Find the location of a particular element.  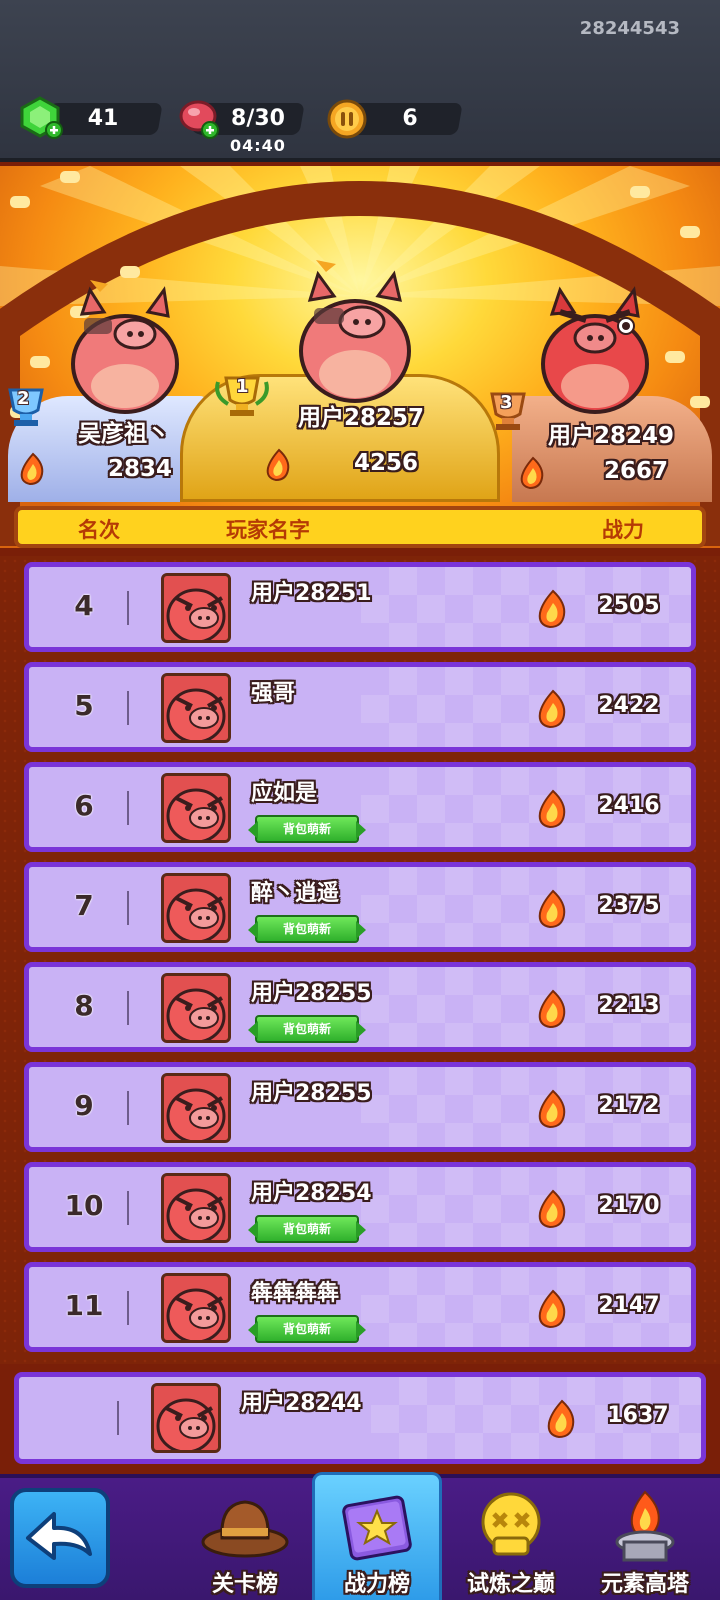

player-name: 强哥 is located at coordinates (273, 693).